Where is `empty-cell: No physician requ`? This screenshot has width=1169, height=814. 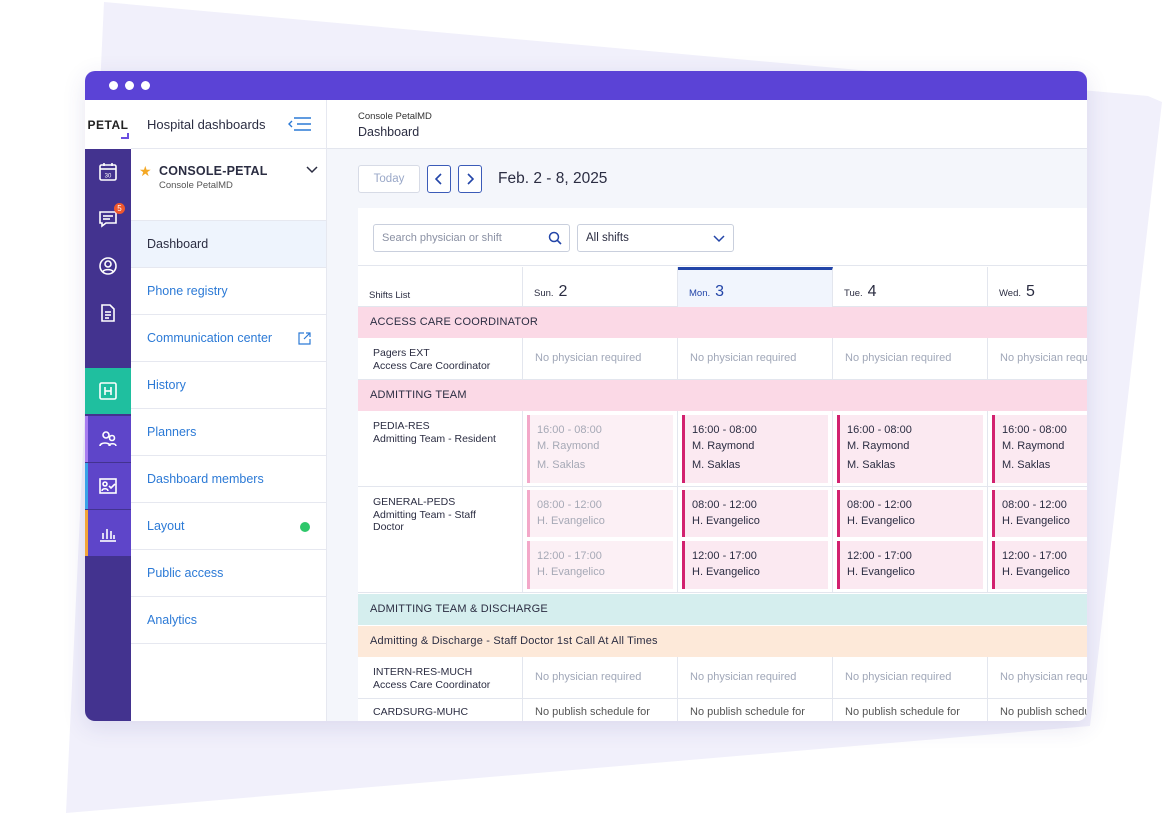
empty-cell: No physician requ is located at coordinates (1043, 677).